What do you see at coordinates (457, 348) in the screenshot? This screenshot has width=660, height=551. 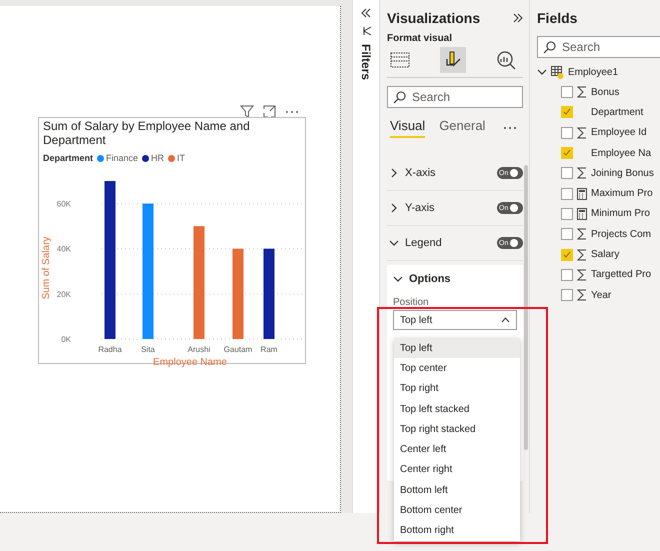 I see `dropdown-option: Top left` at bounding box center [457, 348].